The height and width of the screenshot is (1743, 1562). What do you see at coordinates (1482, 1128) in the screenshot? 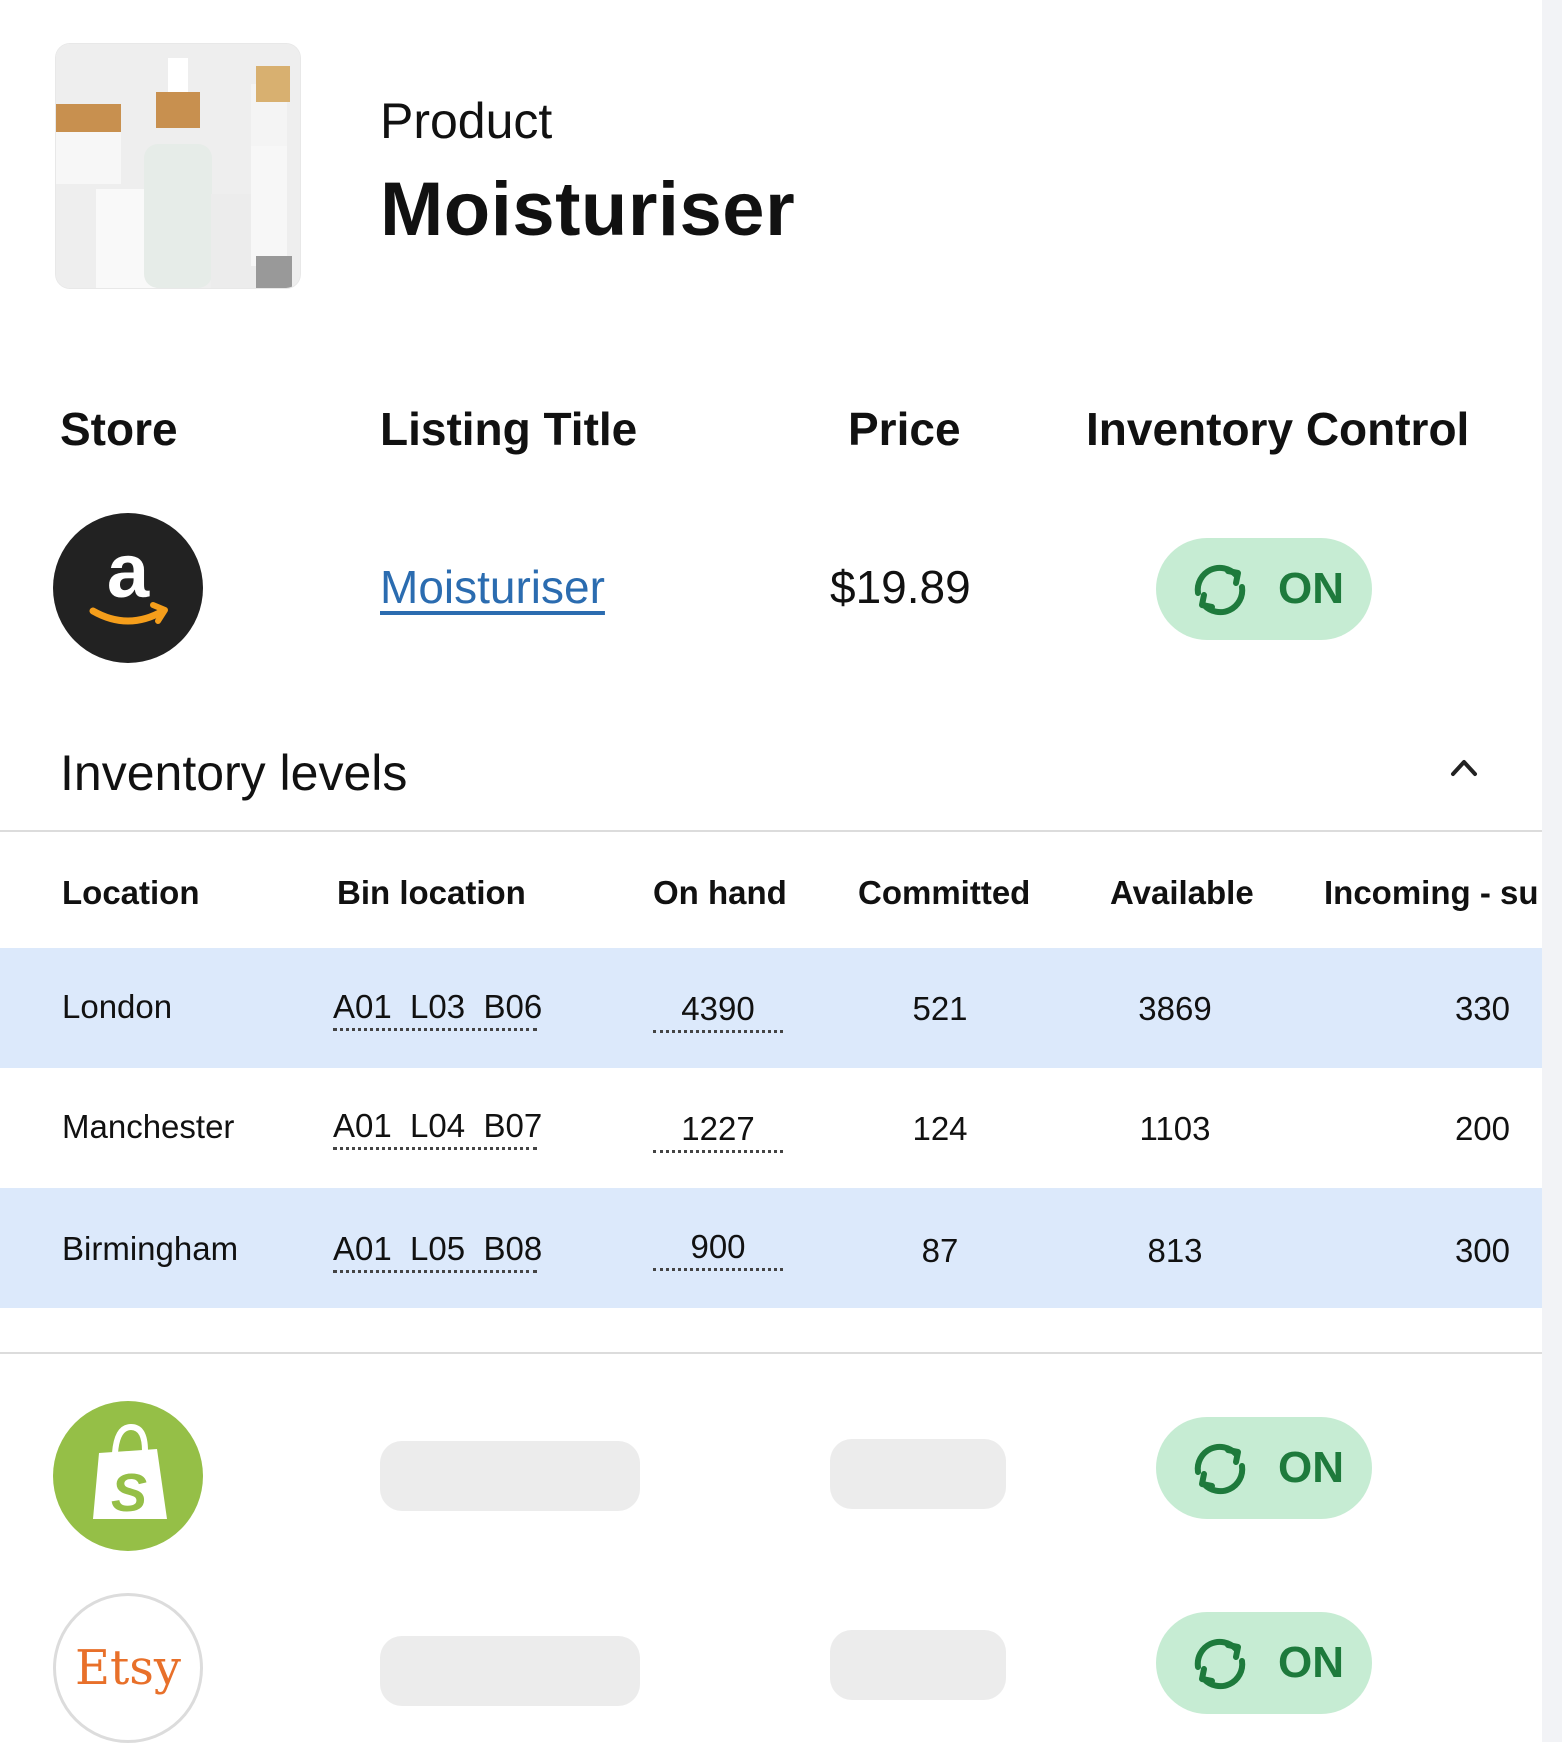
I see `incoming-value: 200` at bounding box center [1482, 1128].